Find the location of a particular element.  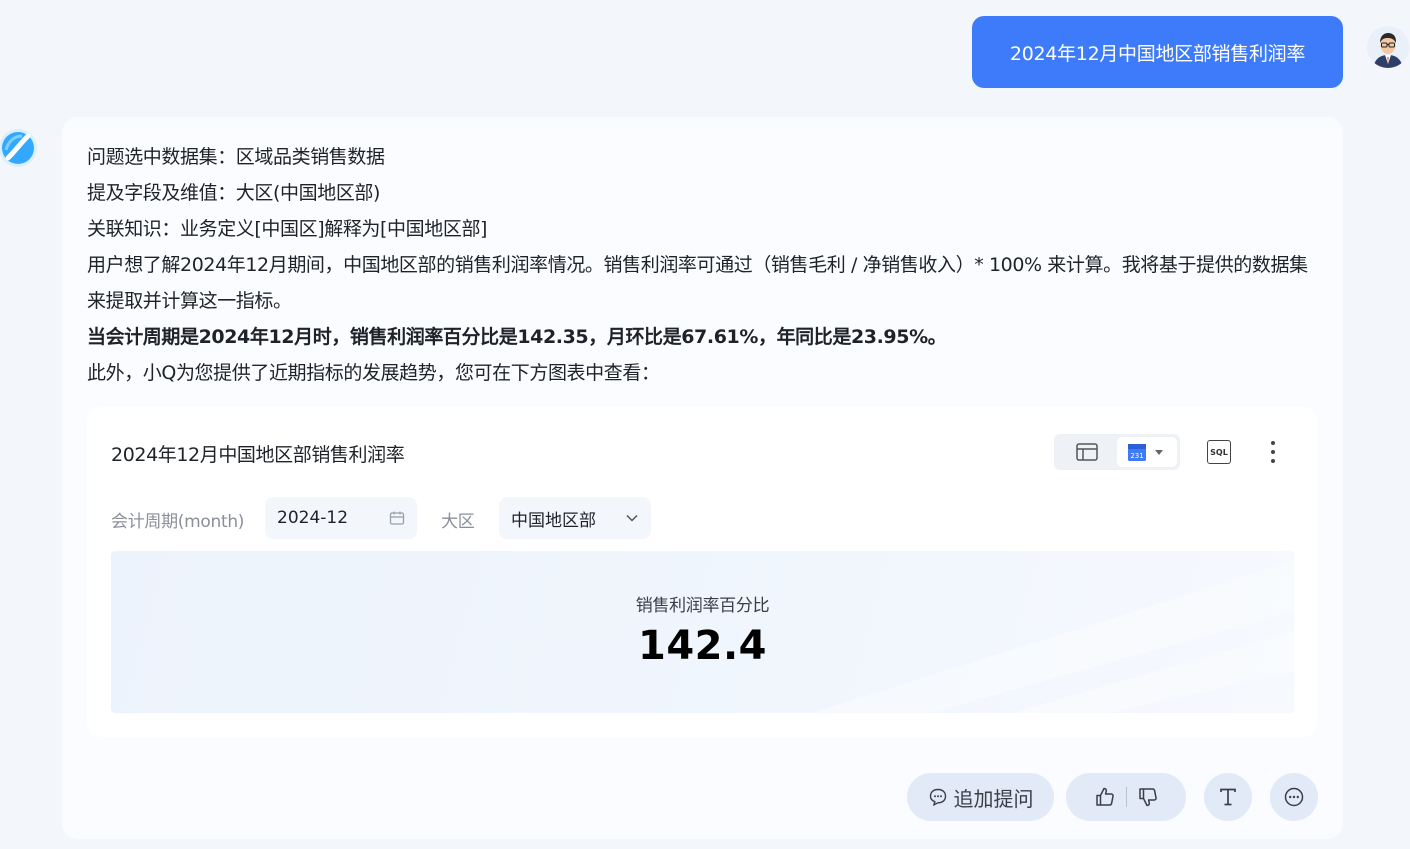

chart-more-button is located at coordinates (1273, 452).